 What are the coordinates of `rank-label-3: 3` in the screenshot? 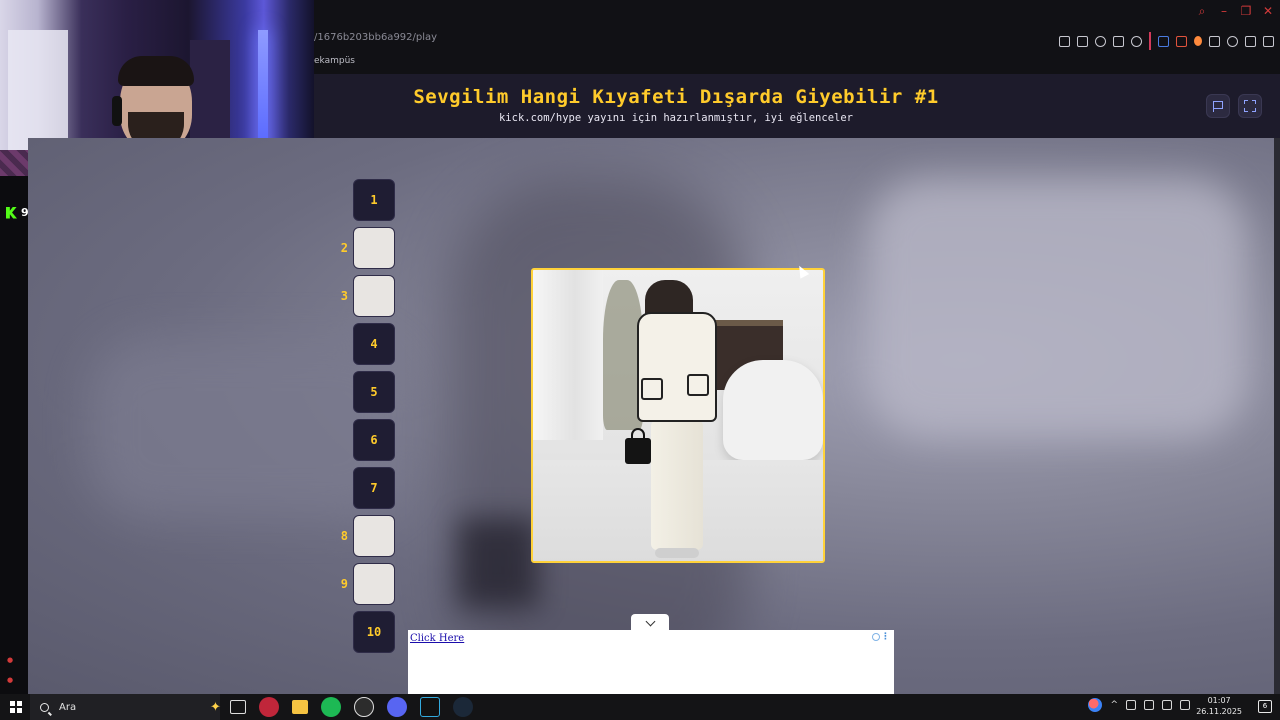 It's located at (344, 296).